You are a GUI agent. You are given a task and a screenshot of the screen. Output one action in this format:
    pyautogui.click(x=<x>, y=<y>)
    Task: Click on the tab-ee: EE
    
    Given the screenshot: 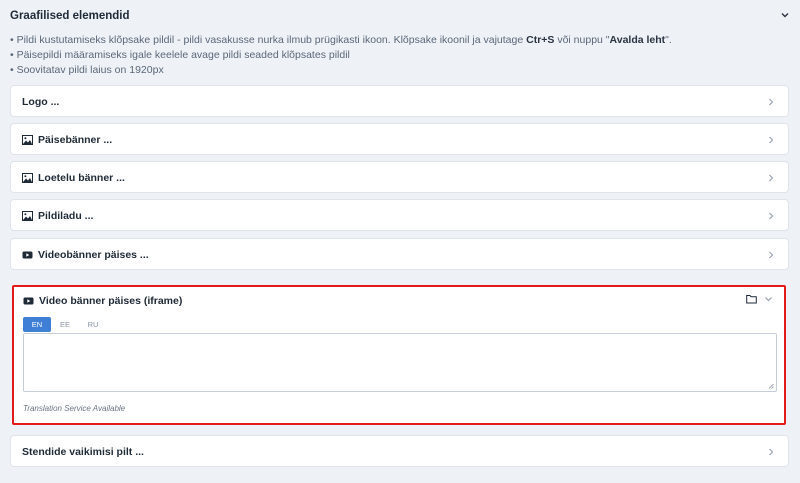 What is the action you would take?
    pyautogui.click(x=65, y=324)
    